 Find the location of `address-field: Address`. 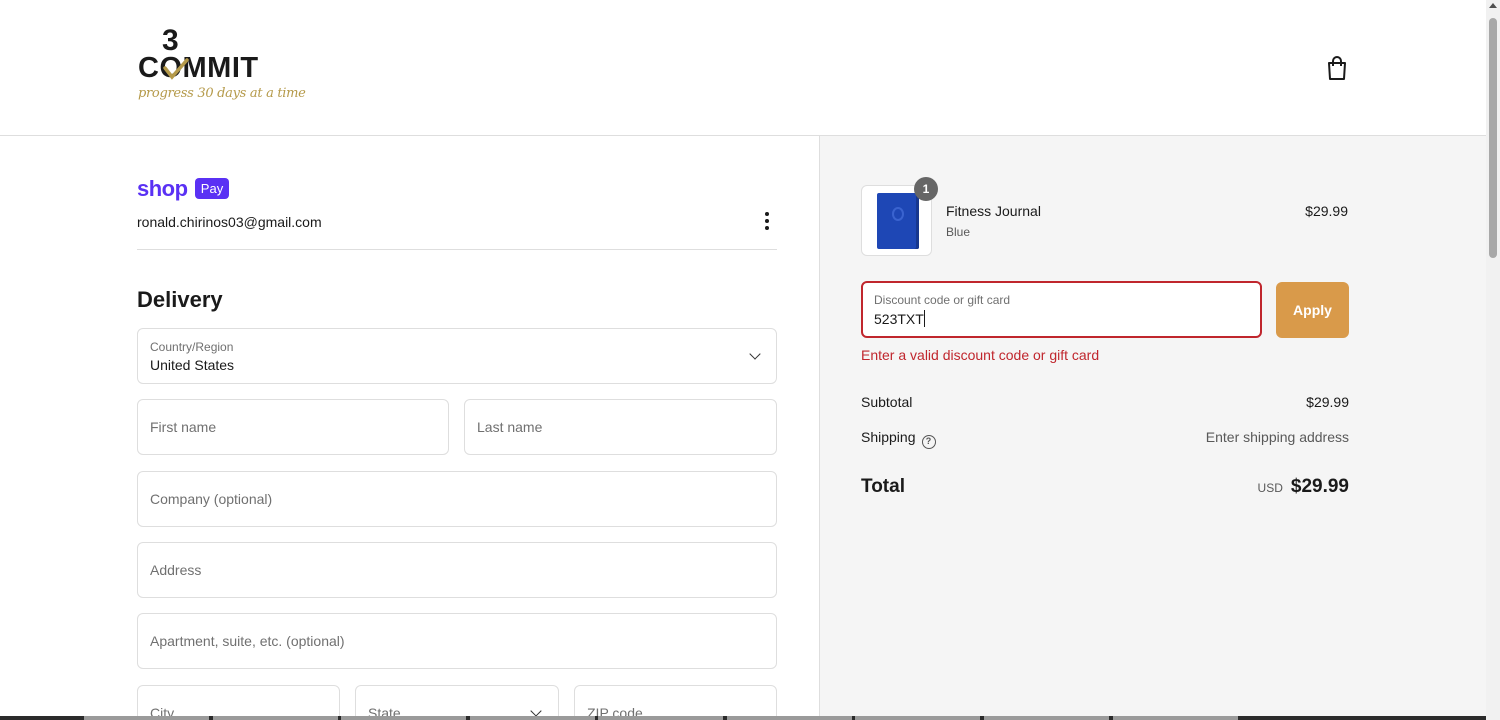

address-field: Address is located at coordinates (457, 570).